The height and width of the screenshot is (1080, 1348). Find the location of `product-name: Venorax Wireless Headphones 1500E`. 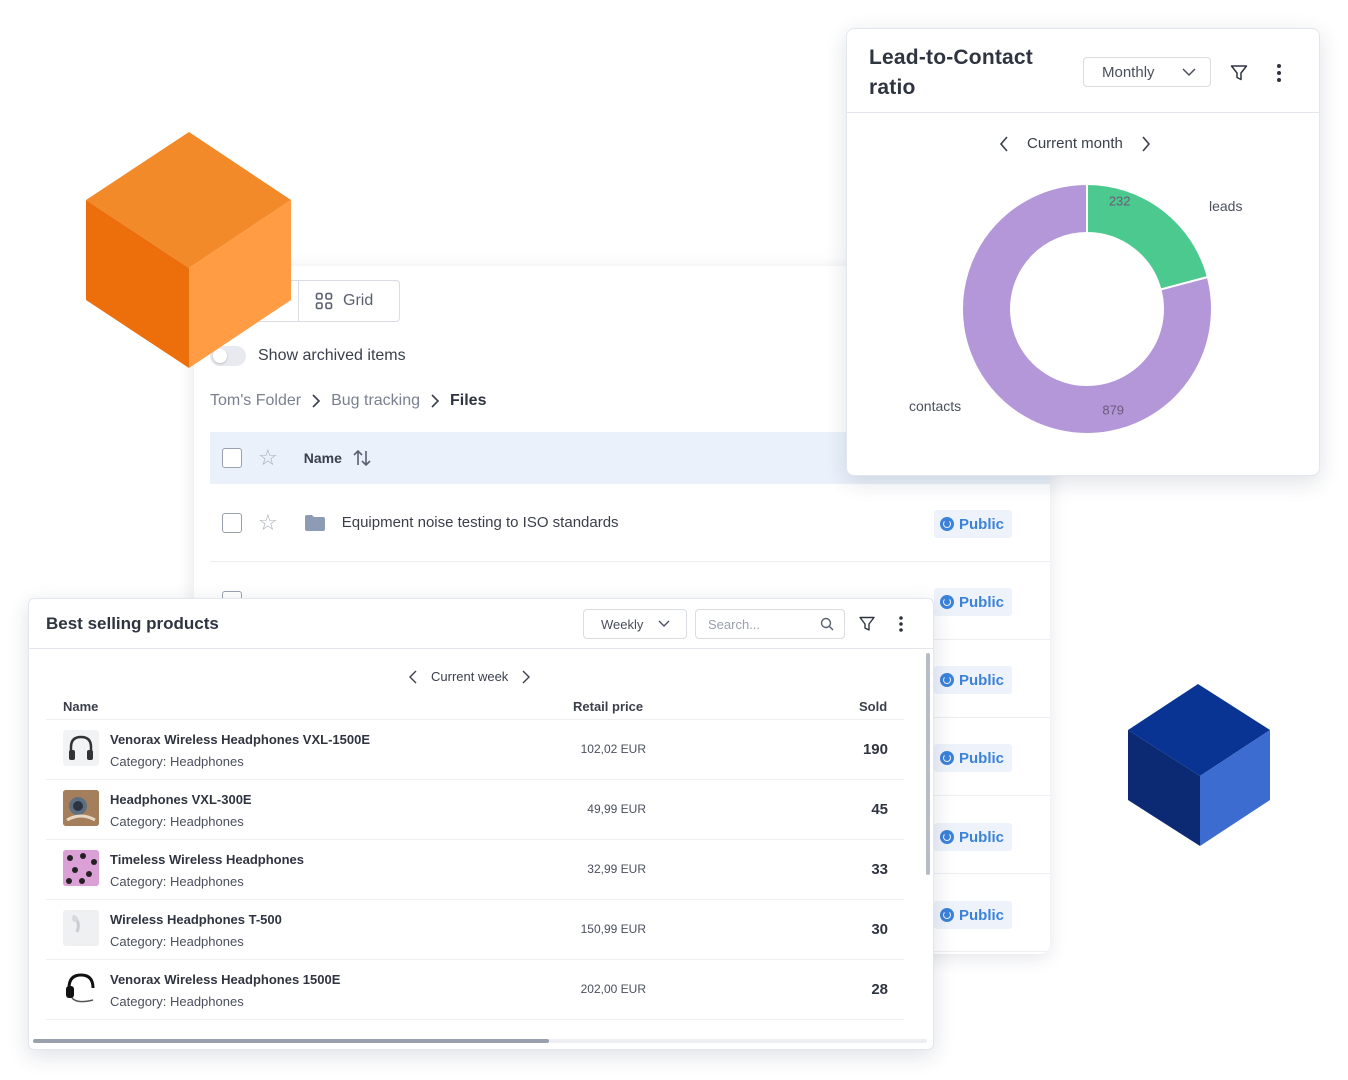

product-name: Venorax Wireless Headphones 1500E is located at coordinates (225, 979).